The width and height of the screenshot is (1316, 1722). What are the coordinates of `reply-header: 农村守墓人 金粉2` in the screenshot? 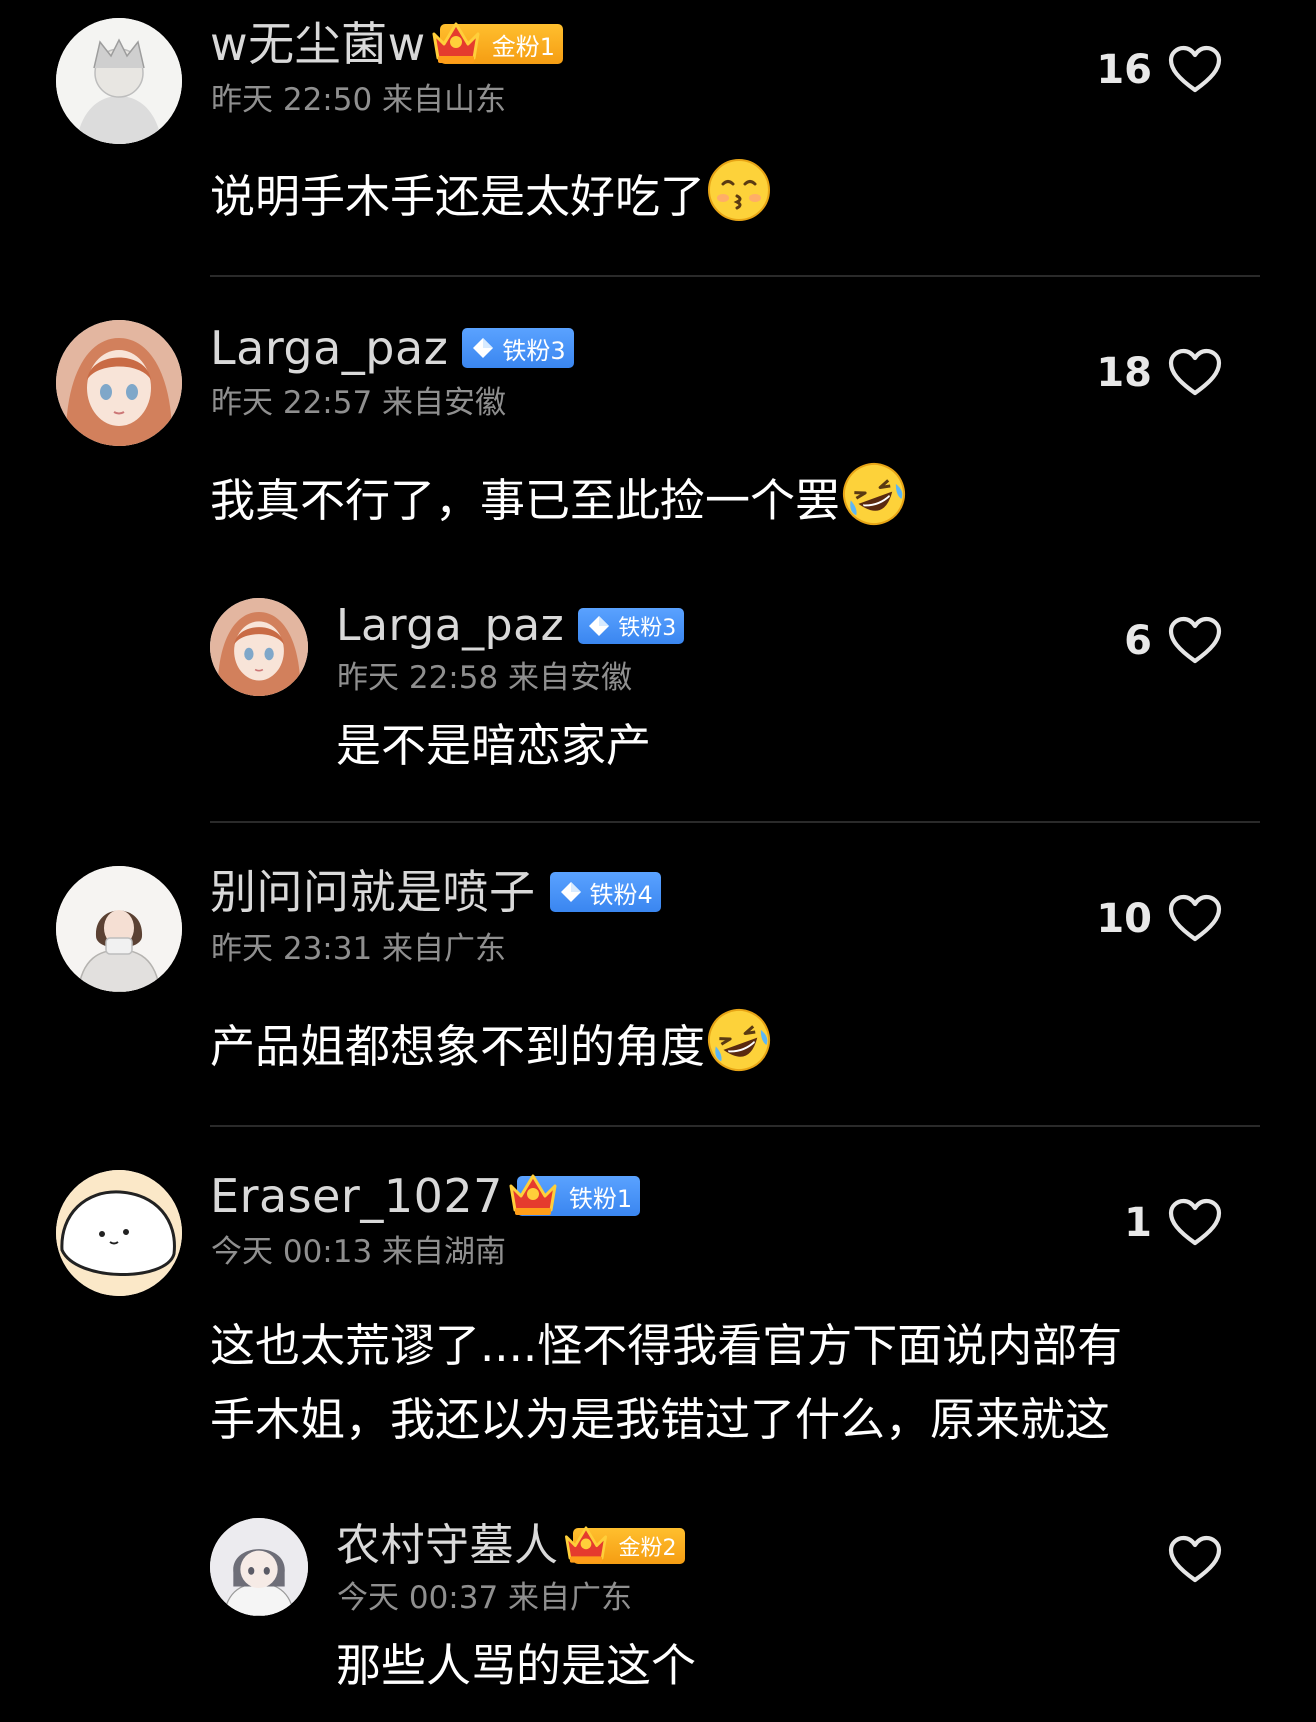 It's located at (510, 1546).